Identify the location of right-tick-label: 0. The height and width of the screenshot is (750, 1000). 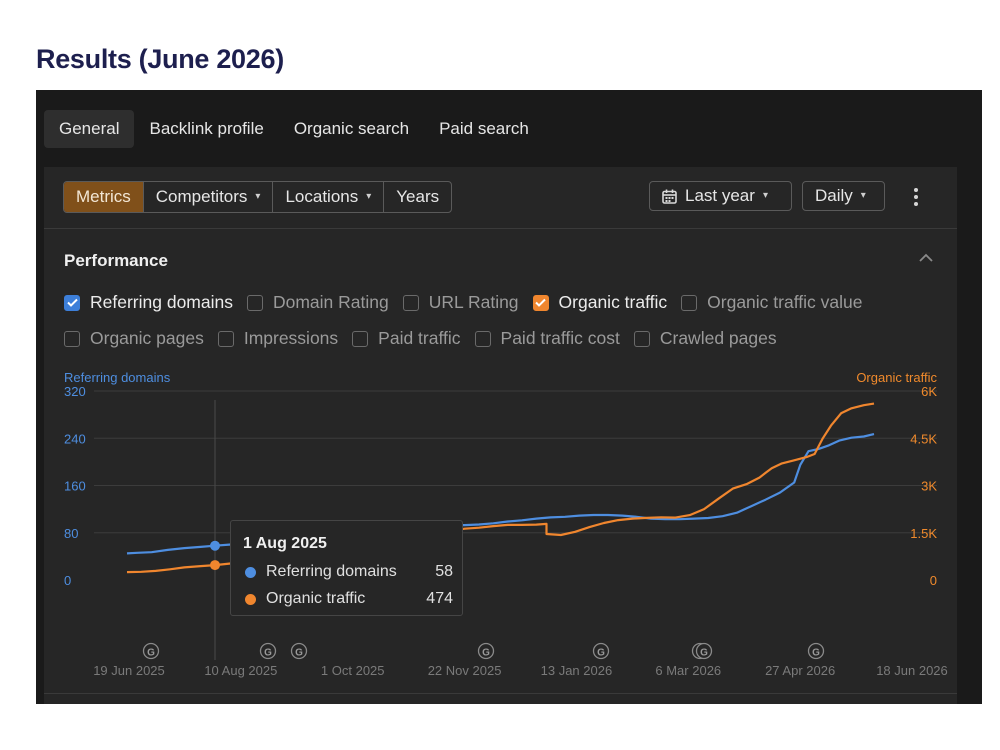
(933, 580).